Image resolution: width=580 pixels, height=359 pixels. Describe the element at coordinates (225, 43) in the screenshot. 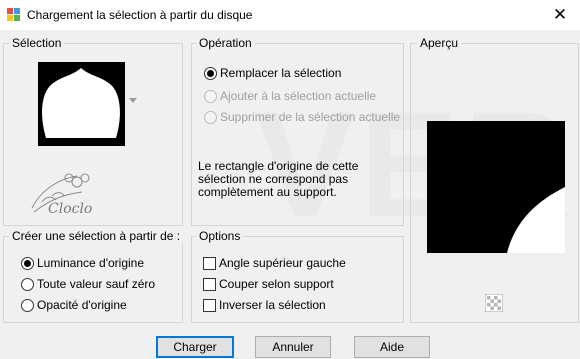

I see `operation-panel-title: Opération` at that location.